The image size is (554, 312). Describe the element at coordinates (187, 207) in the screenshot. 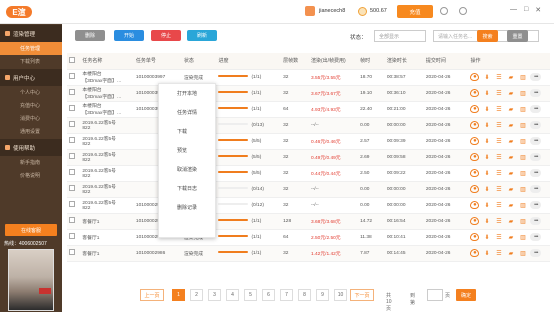

I see `context-menu-item: 删除记录` at that location.